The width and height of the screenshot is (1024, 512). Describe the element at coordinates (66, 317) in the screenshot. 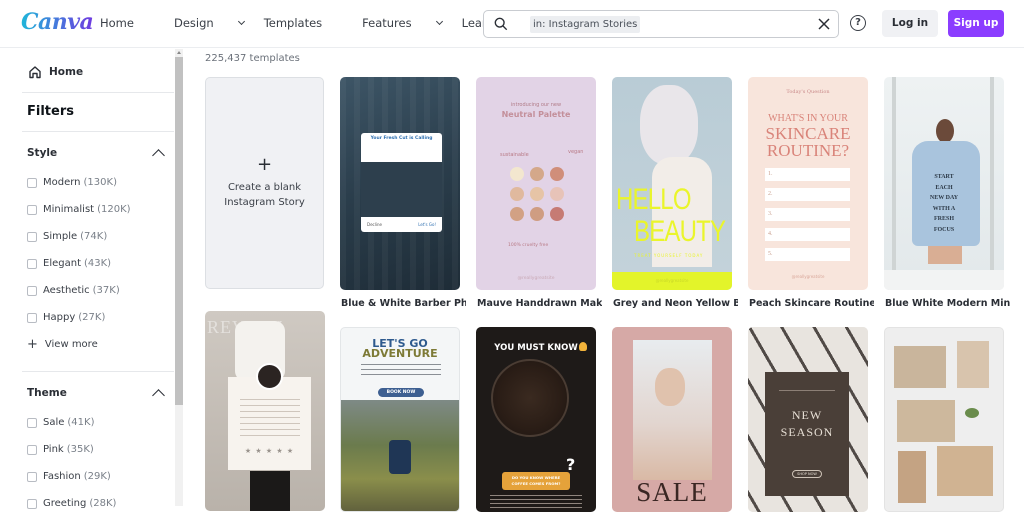

I see `filter-option: Happy (27K)` at that location.